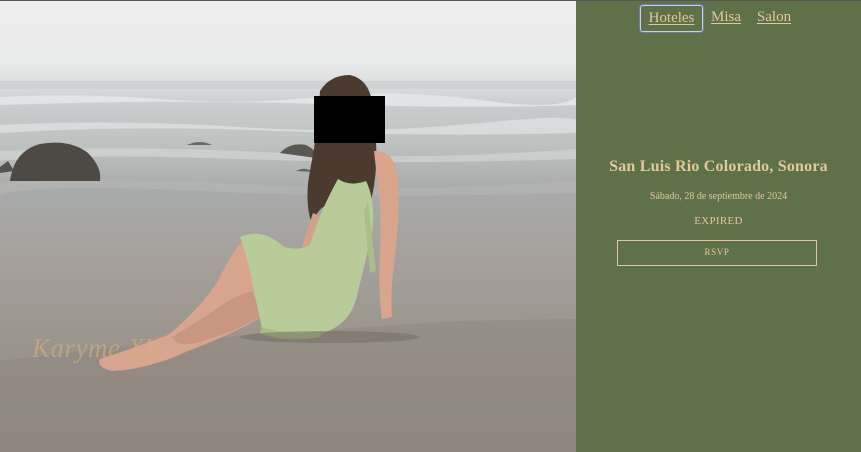 This screenshot has height=452, width=861. Describe the element at coordinates (774, 18) in the screenshot. I see `nav-link-salon: Salon` at that location.